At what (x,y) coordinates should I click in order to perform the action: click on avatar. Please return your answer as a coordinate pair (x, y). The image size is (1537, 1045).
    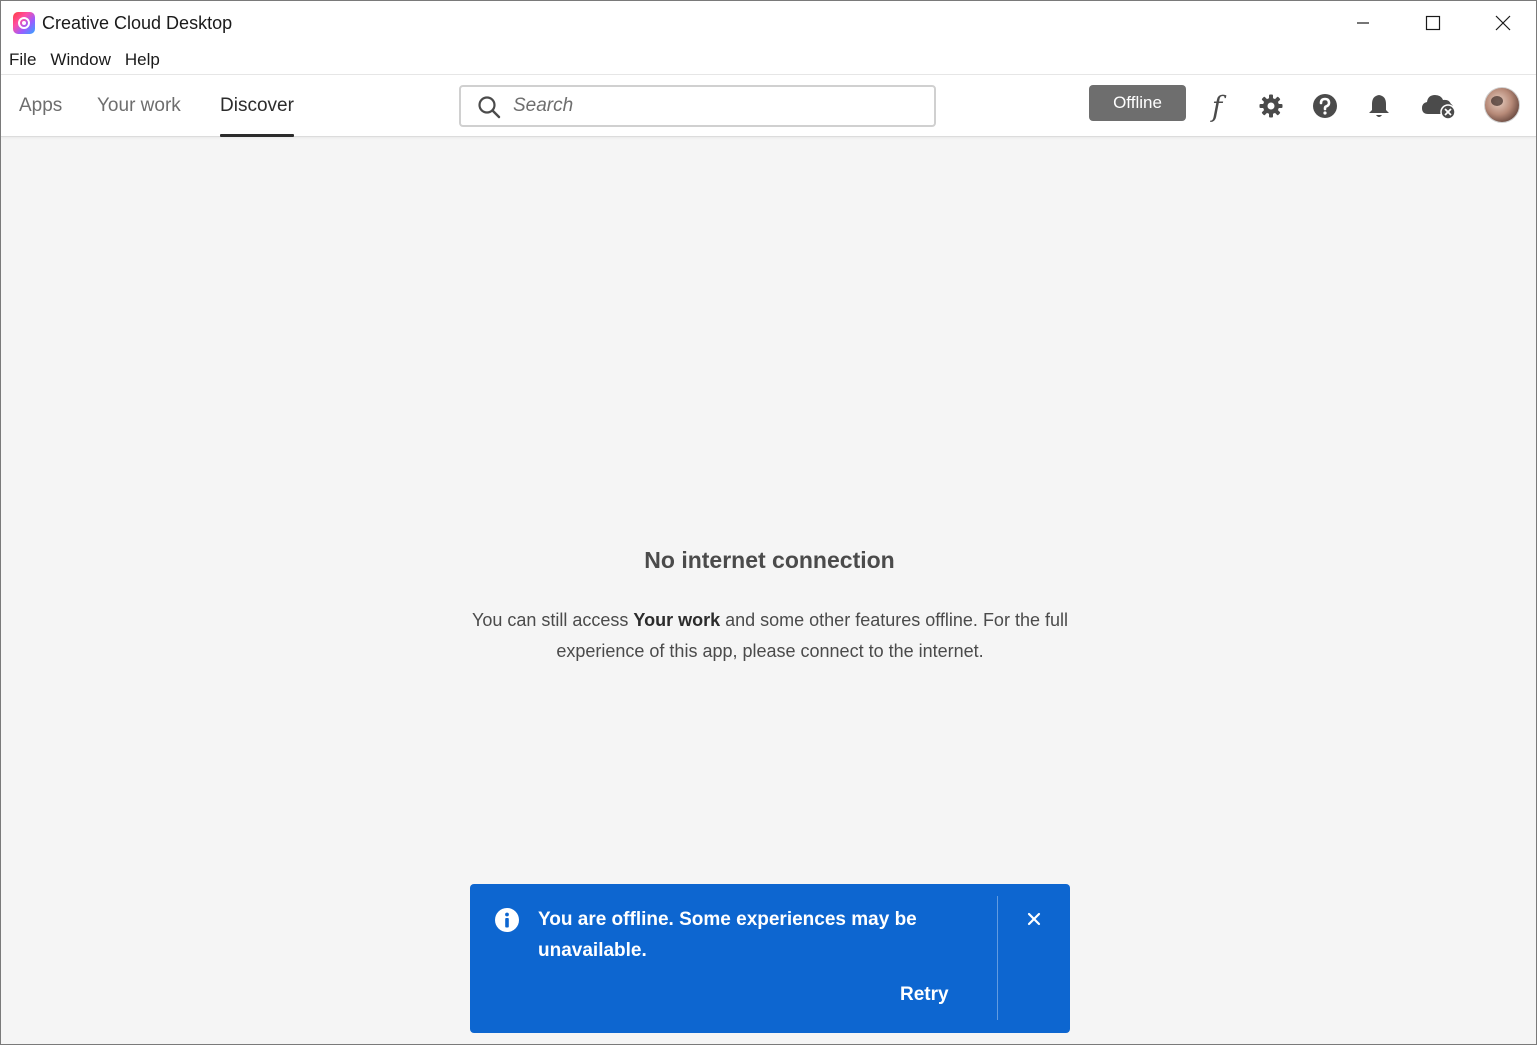
    Looking at the image, I should click on (1502, 105).